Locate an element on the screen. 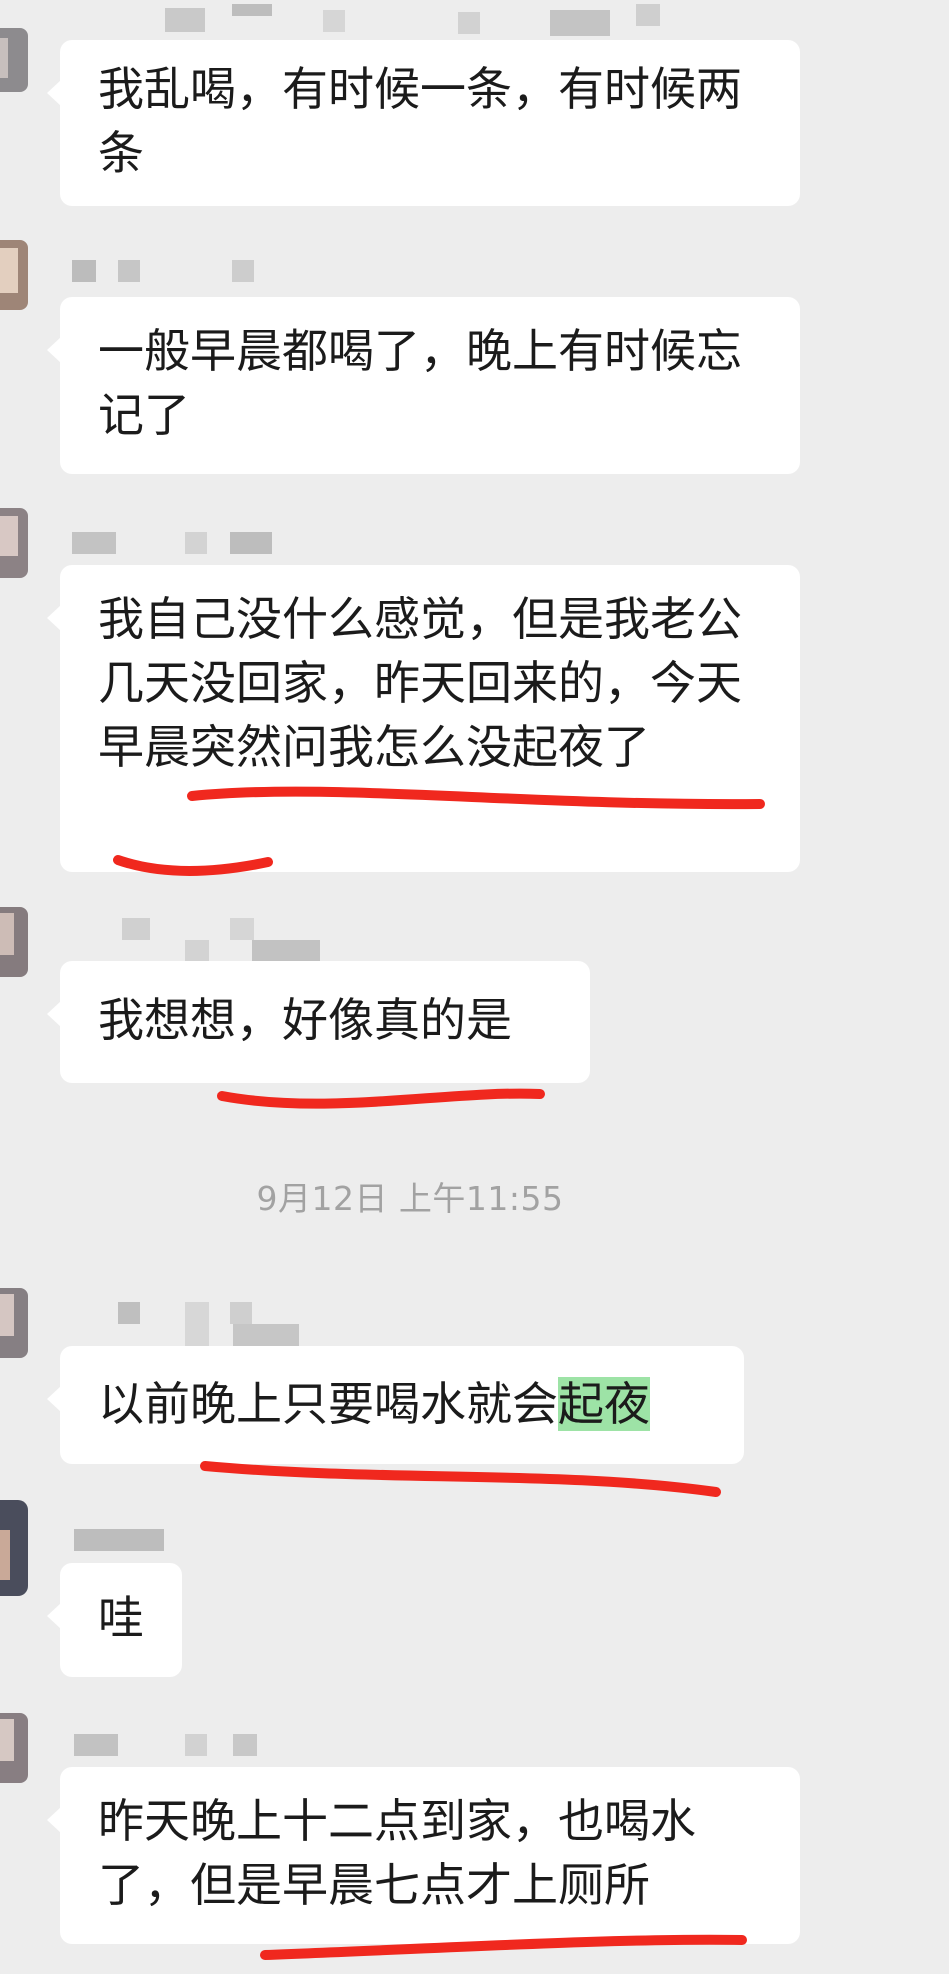 The image size is (949, 1974). timestamp: 9月12日 上午11:55 is located at coordinates (410, 1198).